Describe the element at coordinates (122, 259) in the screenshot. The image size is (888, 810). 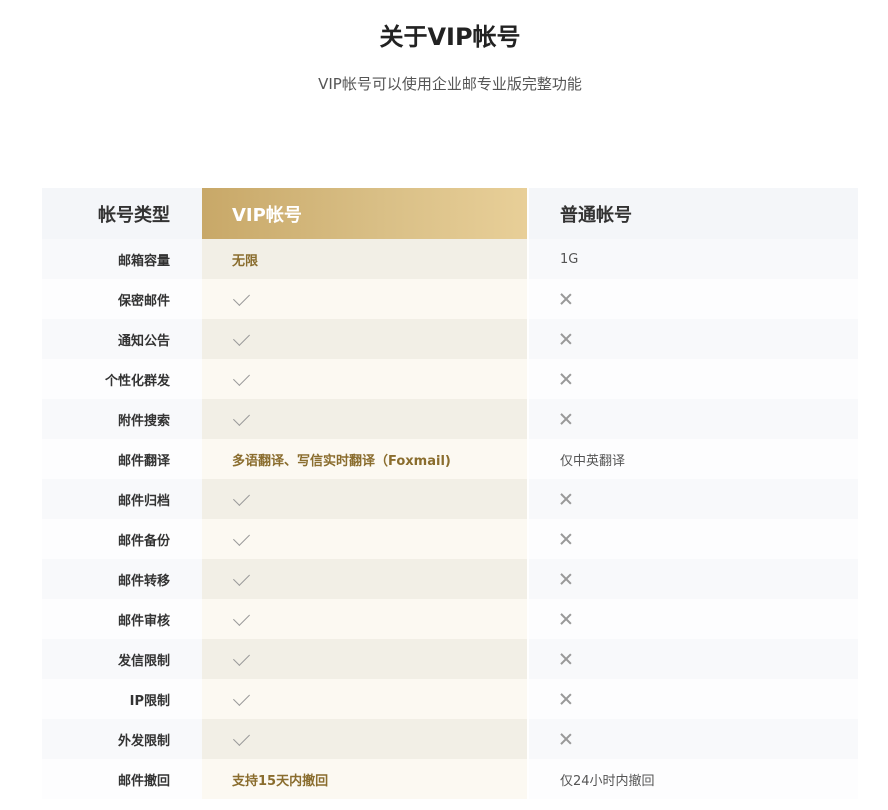
I see `feature-label: 邮箱容量` at that location.